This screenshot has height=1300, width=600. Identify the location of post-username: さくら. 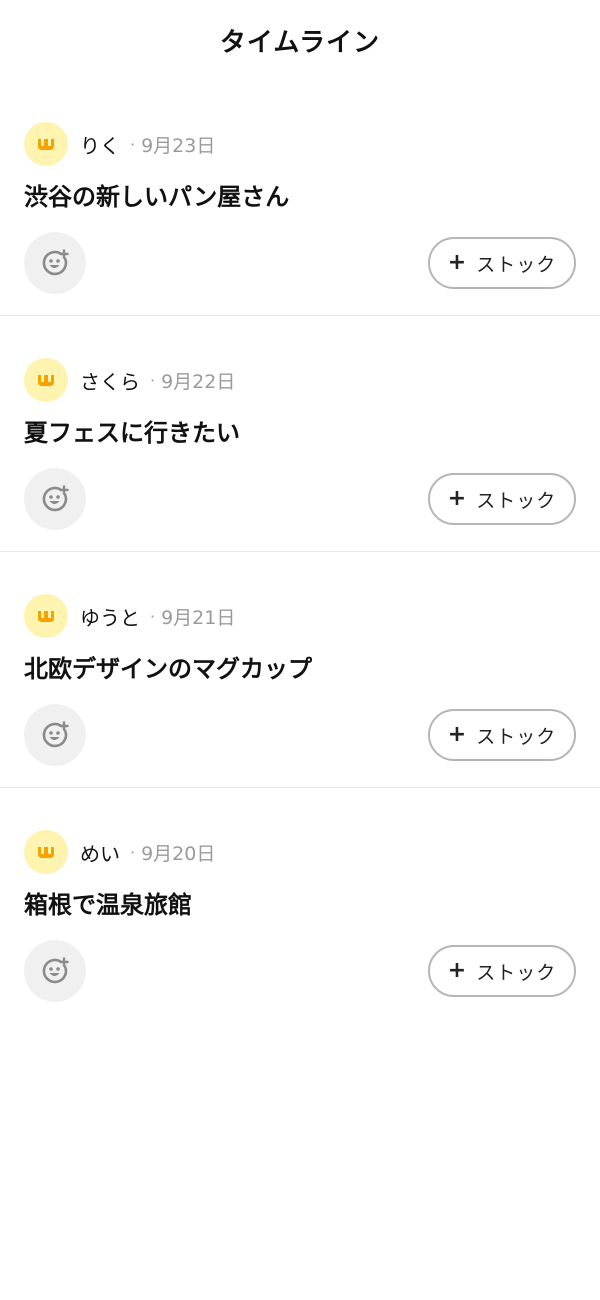
(110, 380).